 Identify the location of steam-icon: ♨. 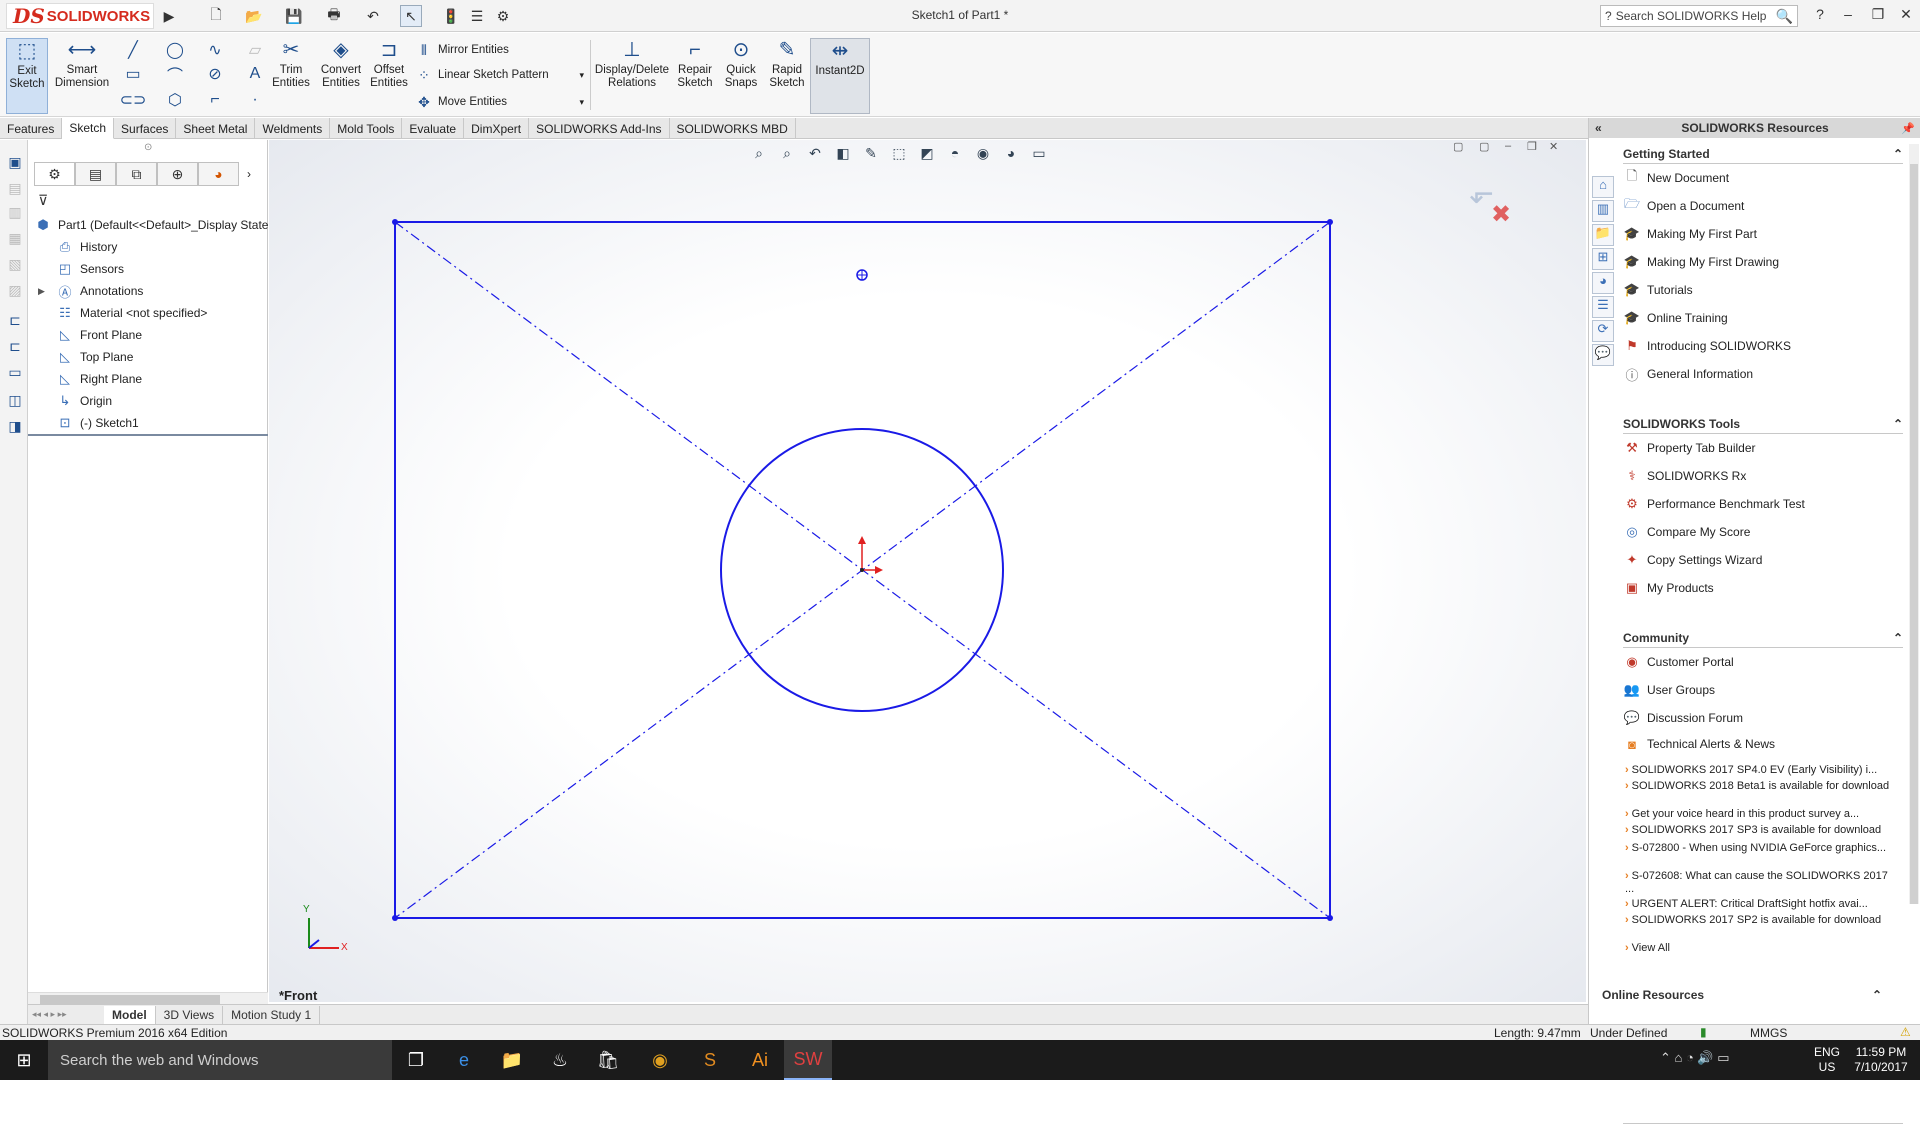
(560, 1060).